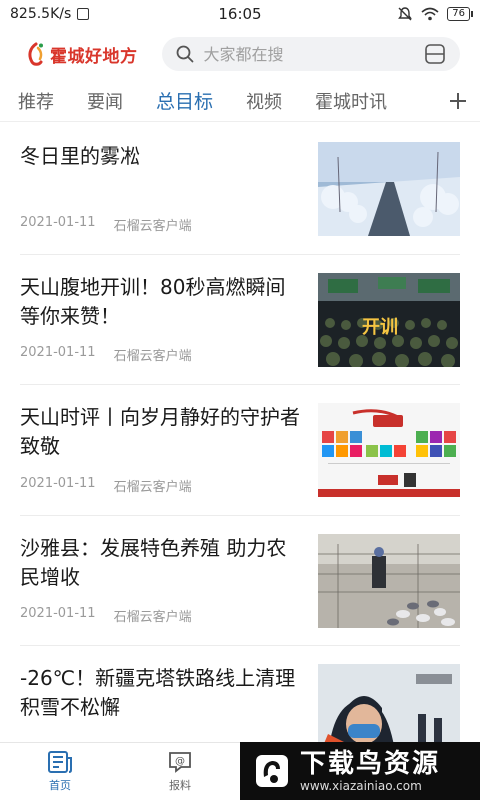  What do you see at coordinates (36, 101) in the screenshot?
I see `tab-recommend: 推荐` at bounding box center [36, 101].